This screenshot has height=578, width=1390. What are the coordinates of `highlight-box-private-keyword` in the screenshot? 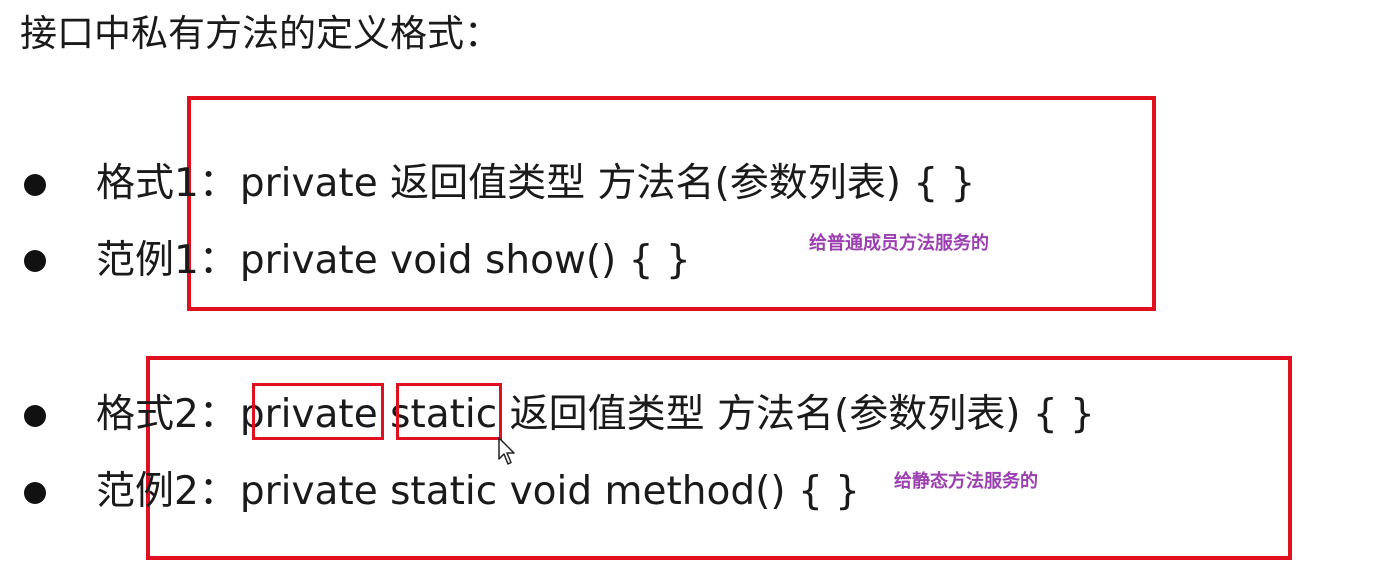 It's located at (318, 411).